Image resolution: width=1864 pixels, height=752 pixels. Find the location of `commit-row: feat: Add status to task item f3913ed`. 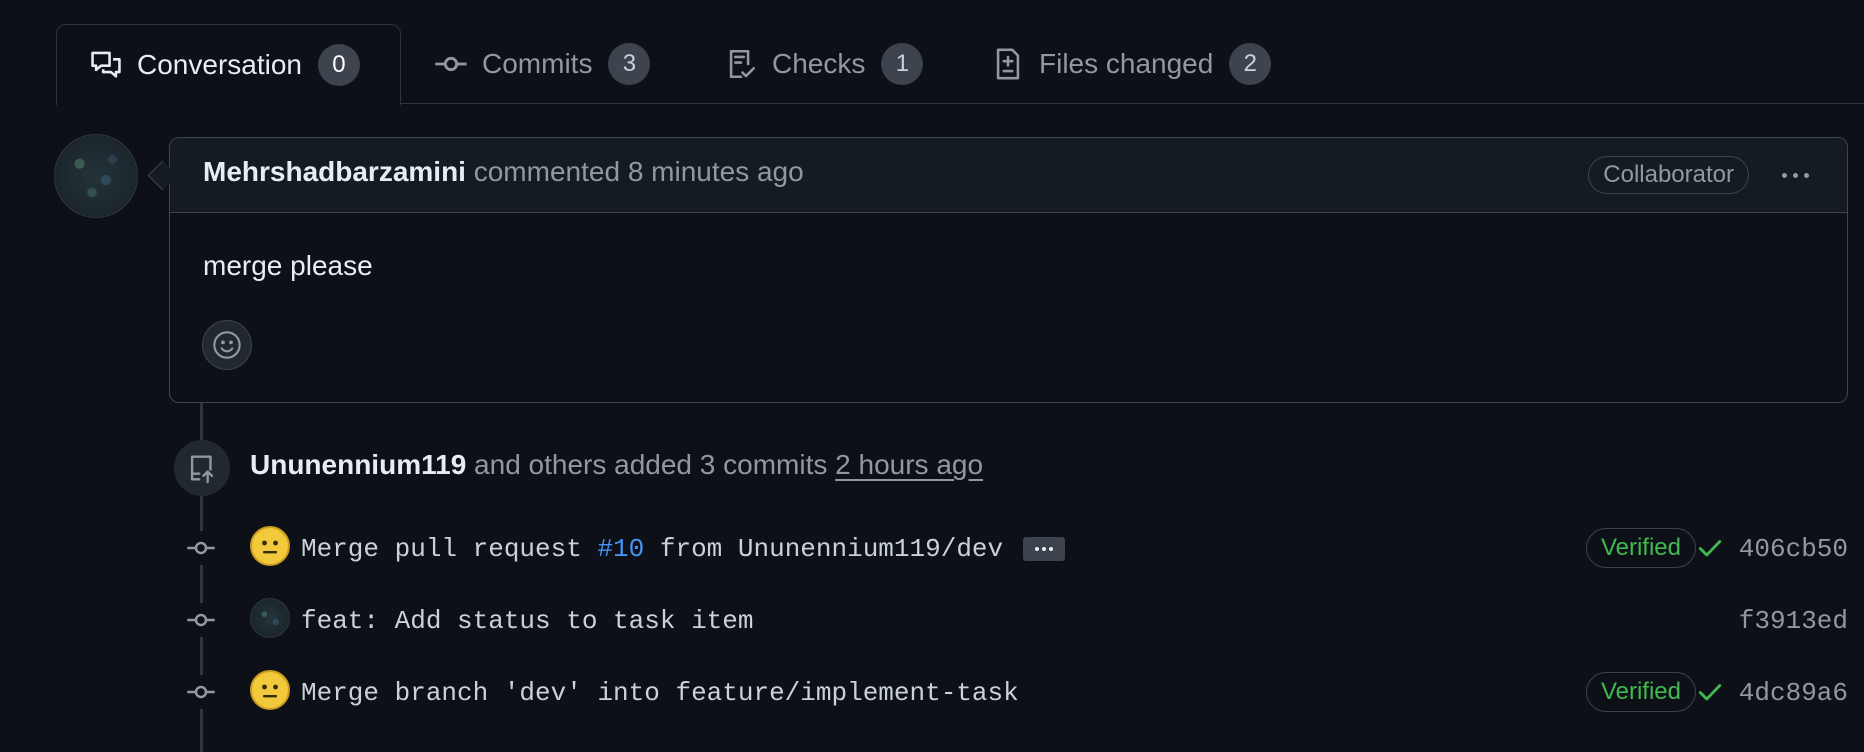

commit-row: feat: Add status to task item f3913ed is located at coordinates (1014, 619).